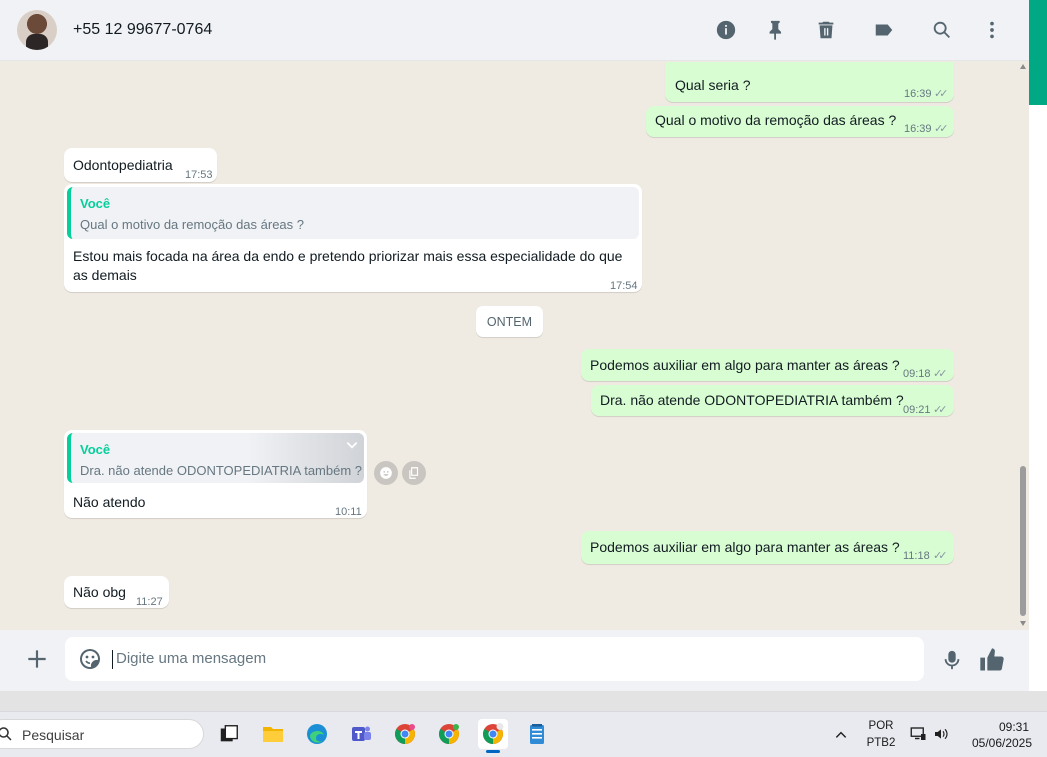 The width and height of the screenshot is (1047, 757). What do you see at coordinates (941, 734) in the screenshot?
I see `volume-icon` at bounding box center [941, 734].